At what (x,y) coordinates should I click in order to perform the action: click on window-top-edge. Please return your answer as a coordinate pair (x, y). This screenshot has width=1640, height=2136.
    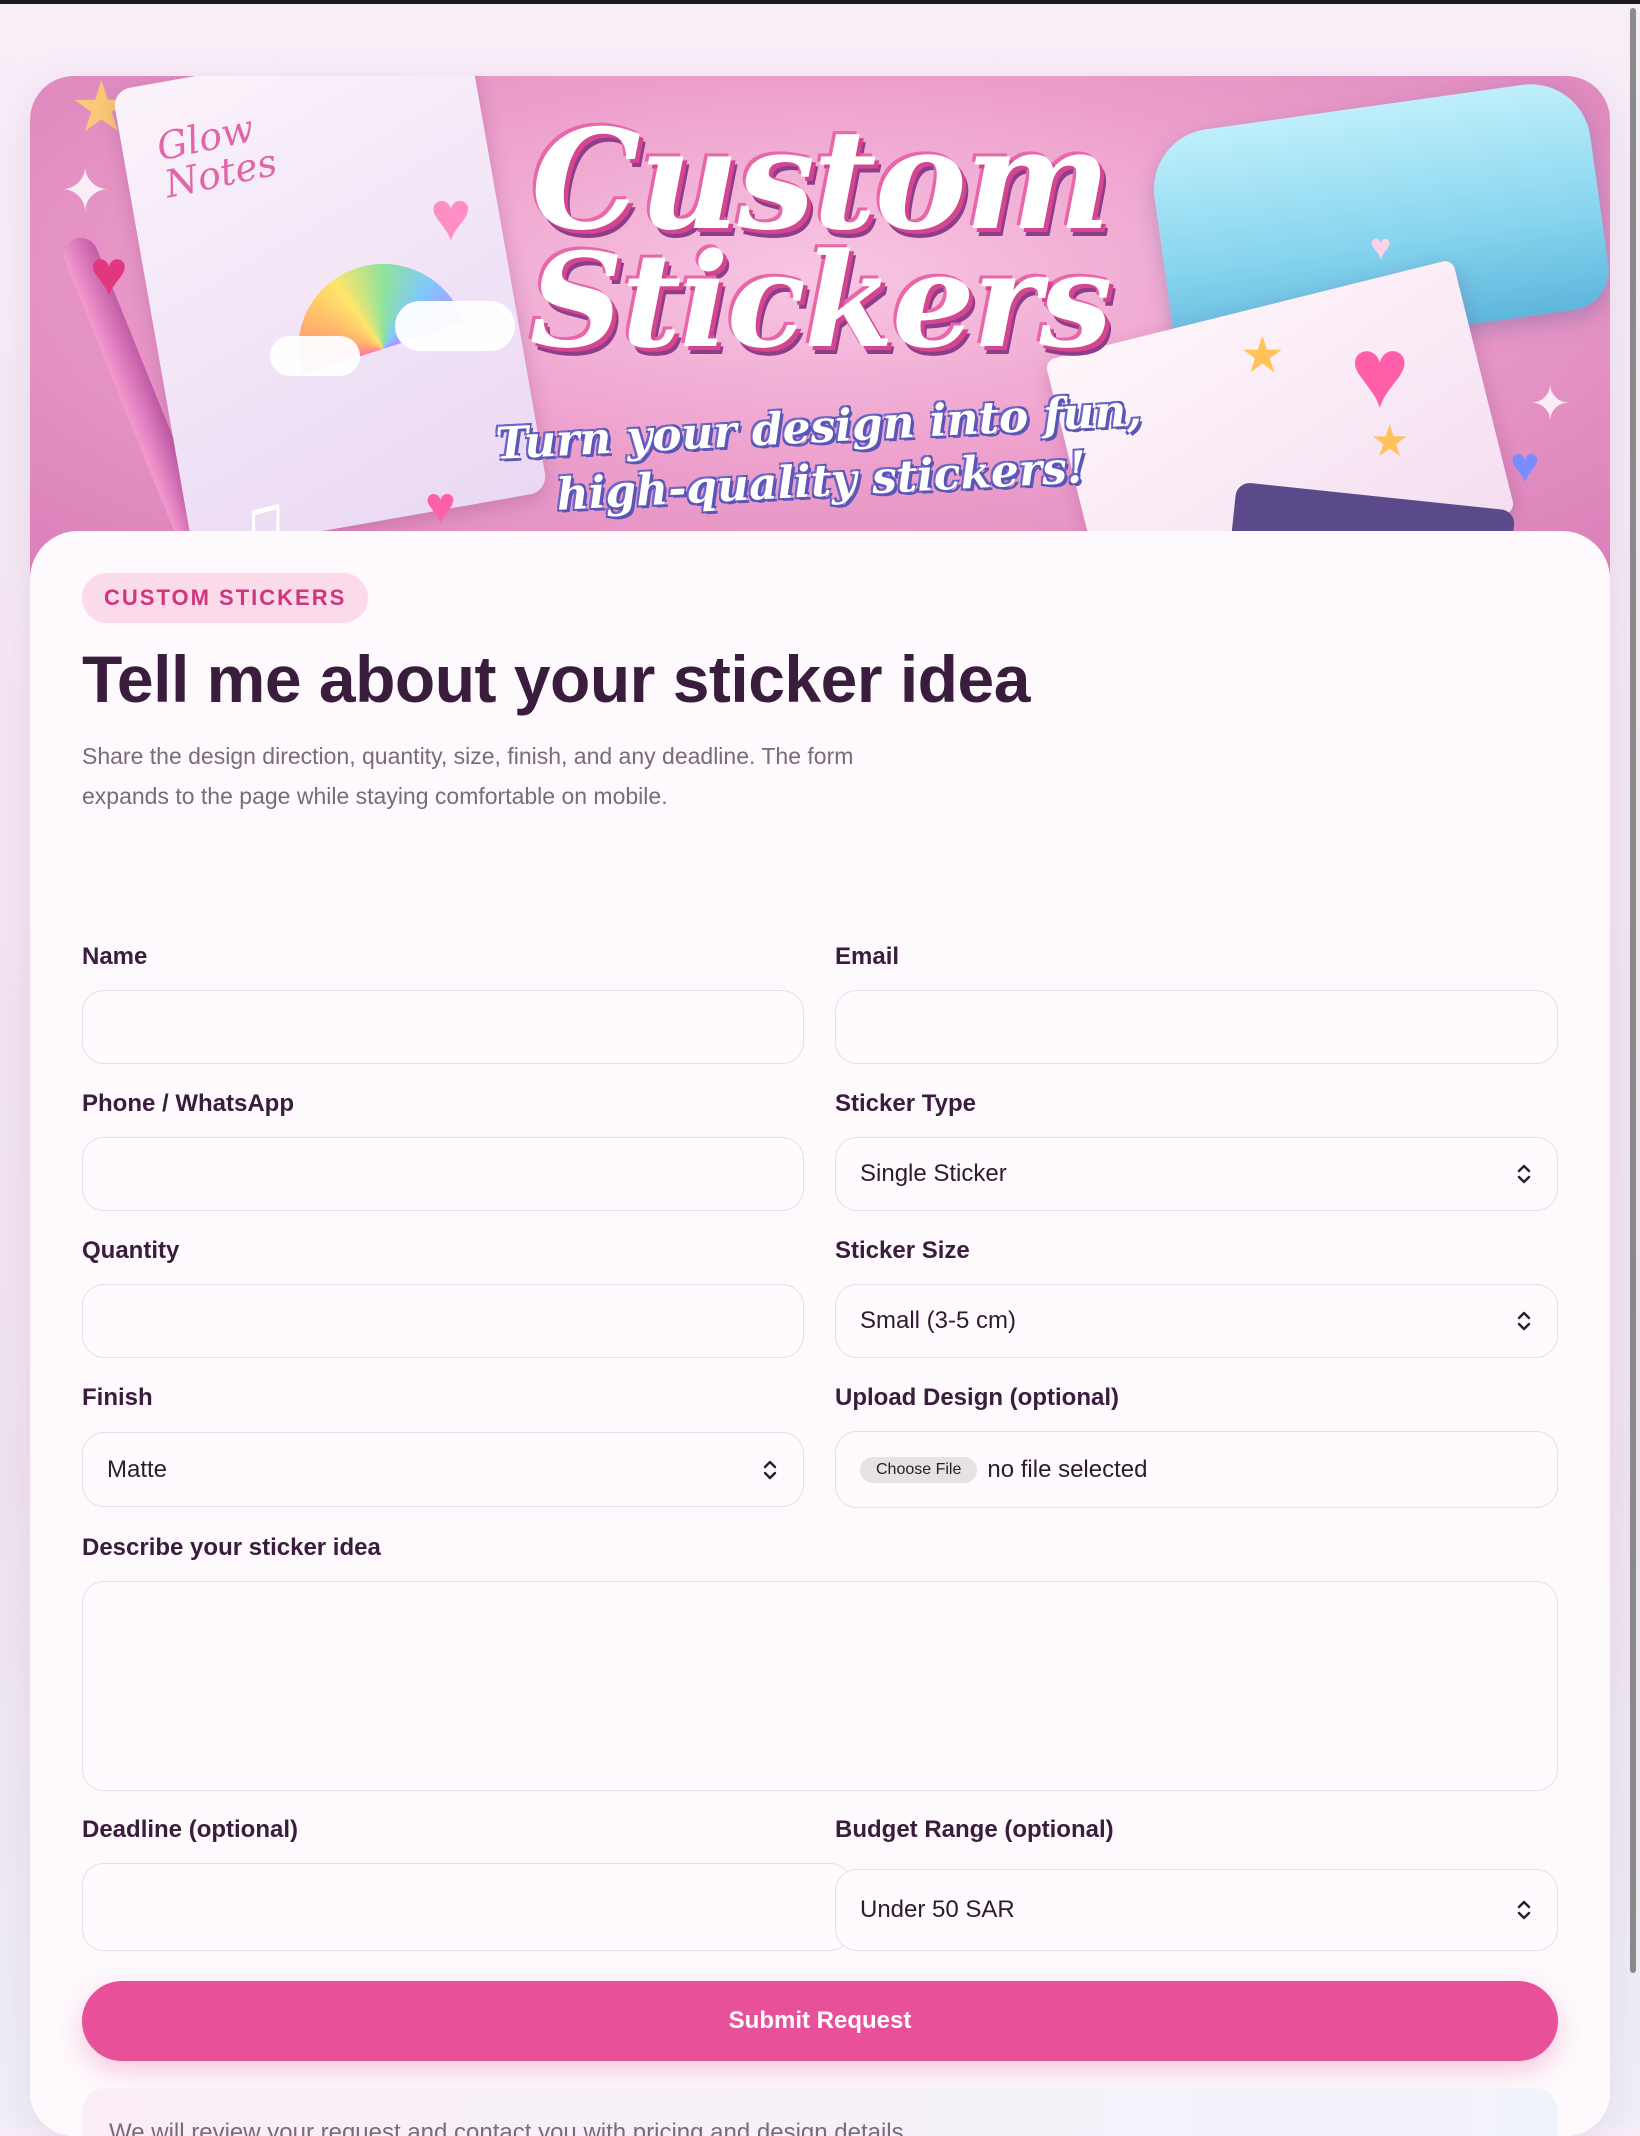
    Looking at the image, I should click on (820, 2).